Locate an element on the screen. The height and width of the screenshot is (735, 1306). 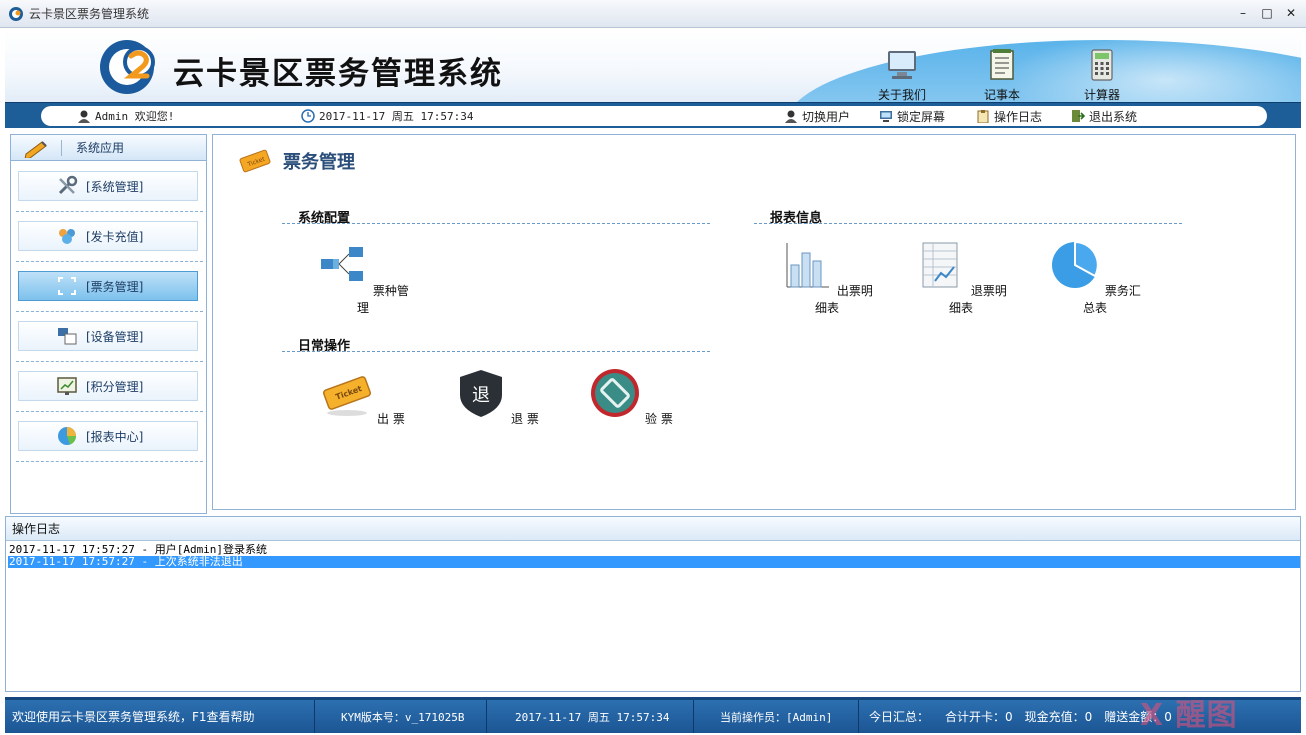
refund-detail-report-button: 退票明细表 is located at coordinates (961, 277).